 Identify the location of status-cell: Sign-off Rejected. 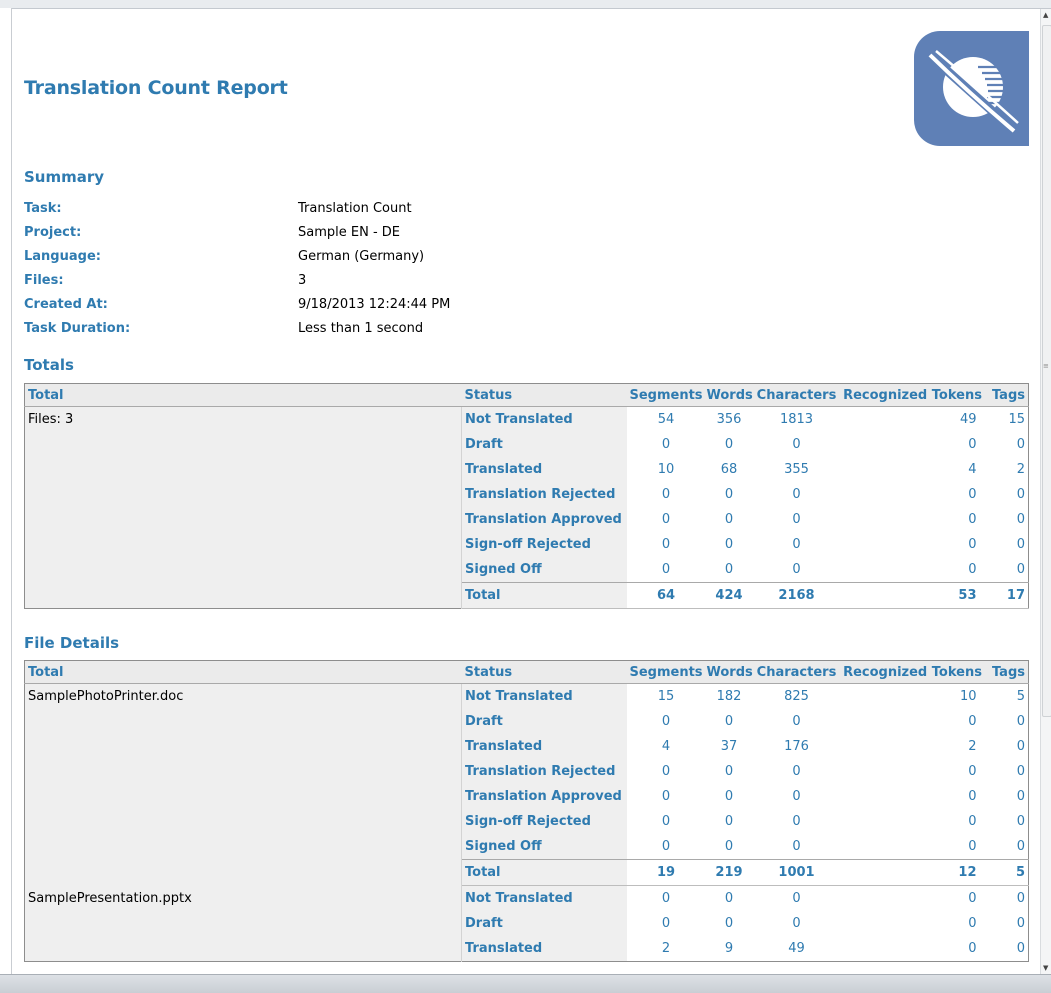
(544, 821).